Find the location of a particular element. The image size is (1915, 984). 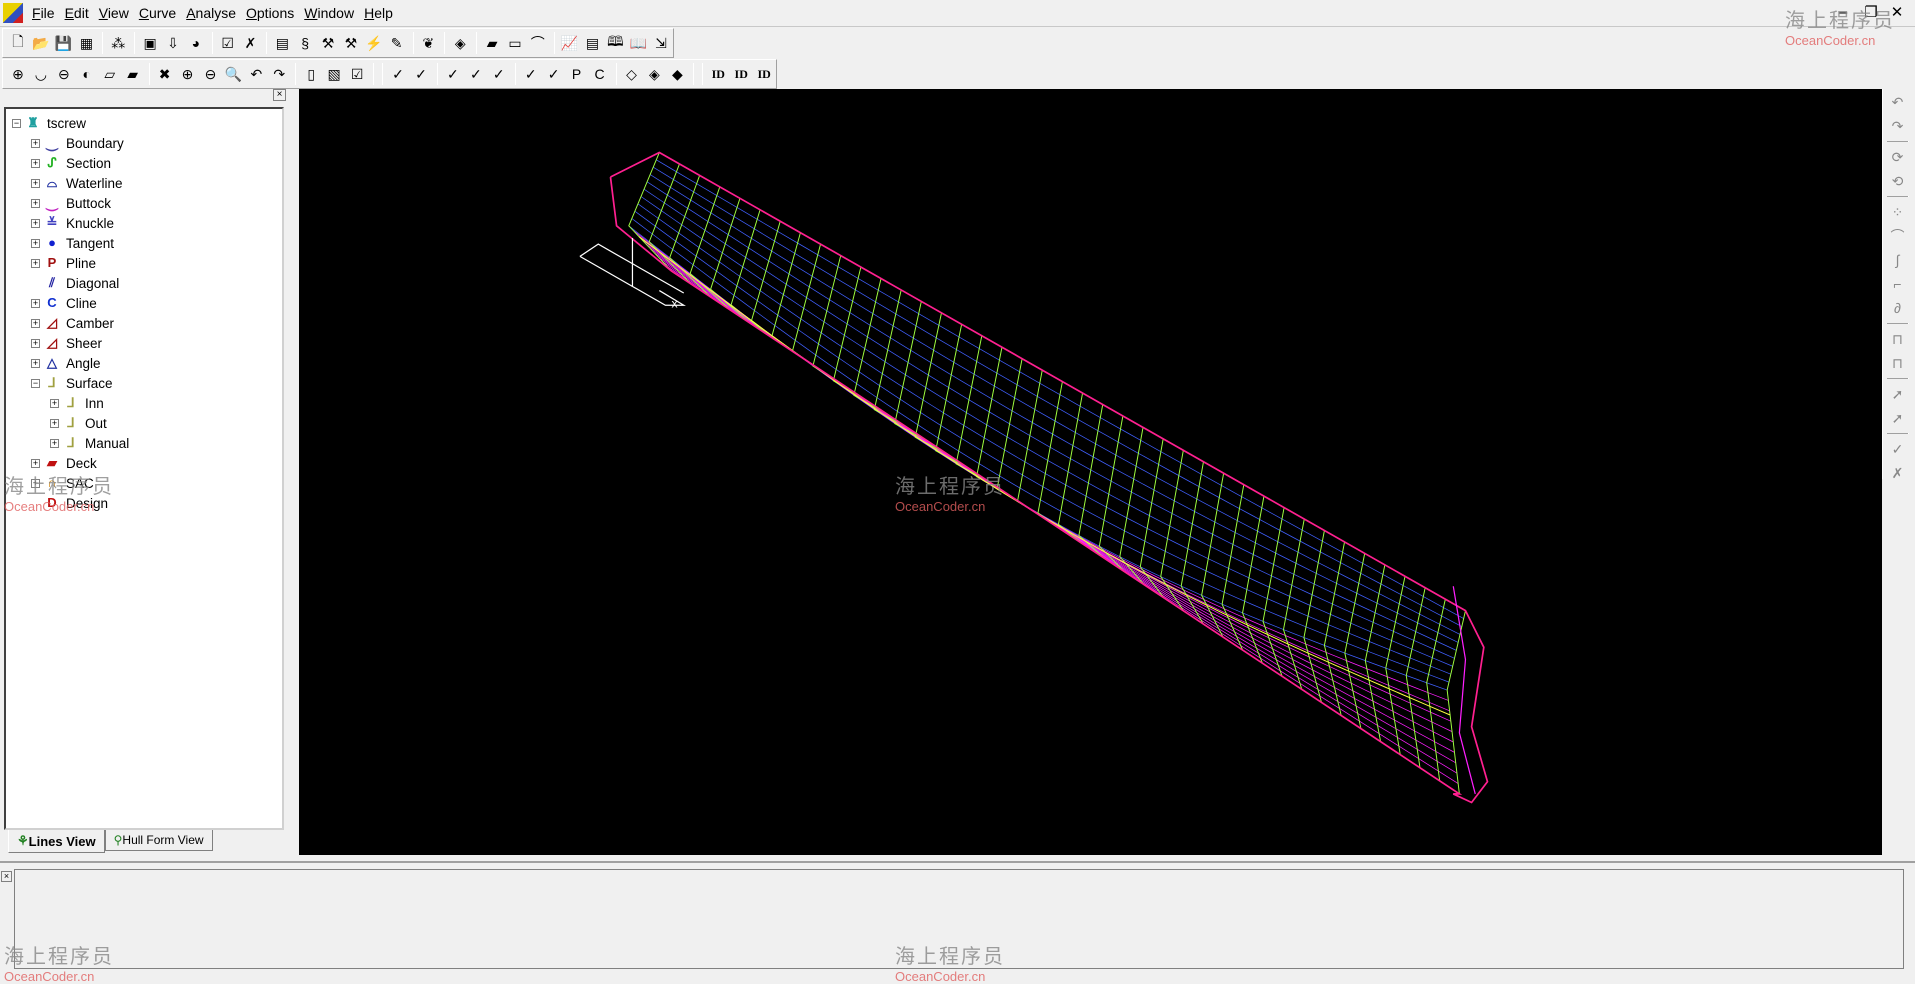

panel-close-button: × is located at coordinates (279, 95).